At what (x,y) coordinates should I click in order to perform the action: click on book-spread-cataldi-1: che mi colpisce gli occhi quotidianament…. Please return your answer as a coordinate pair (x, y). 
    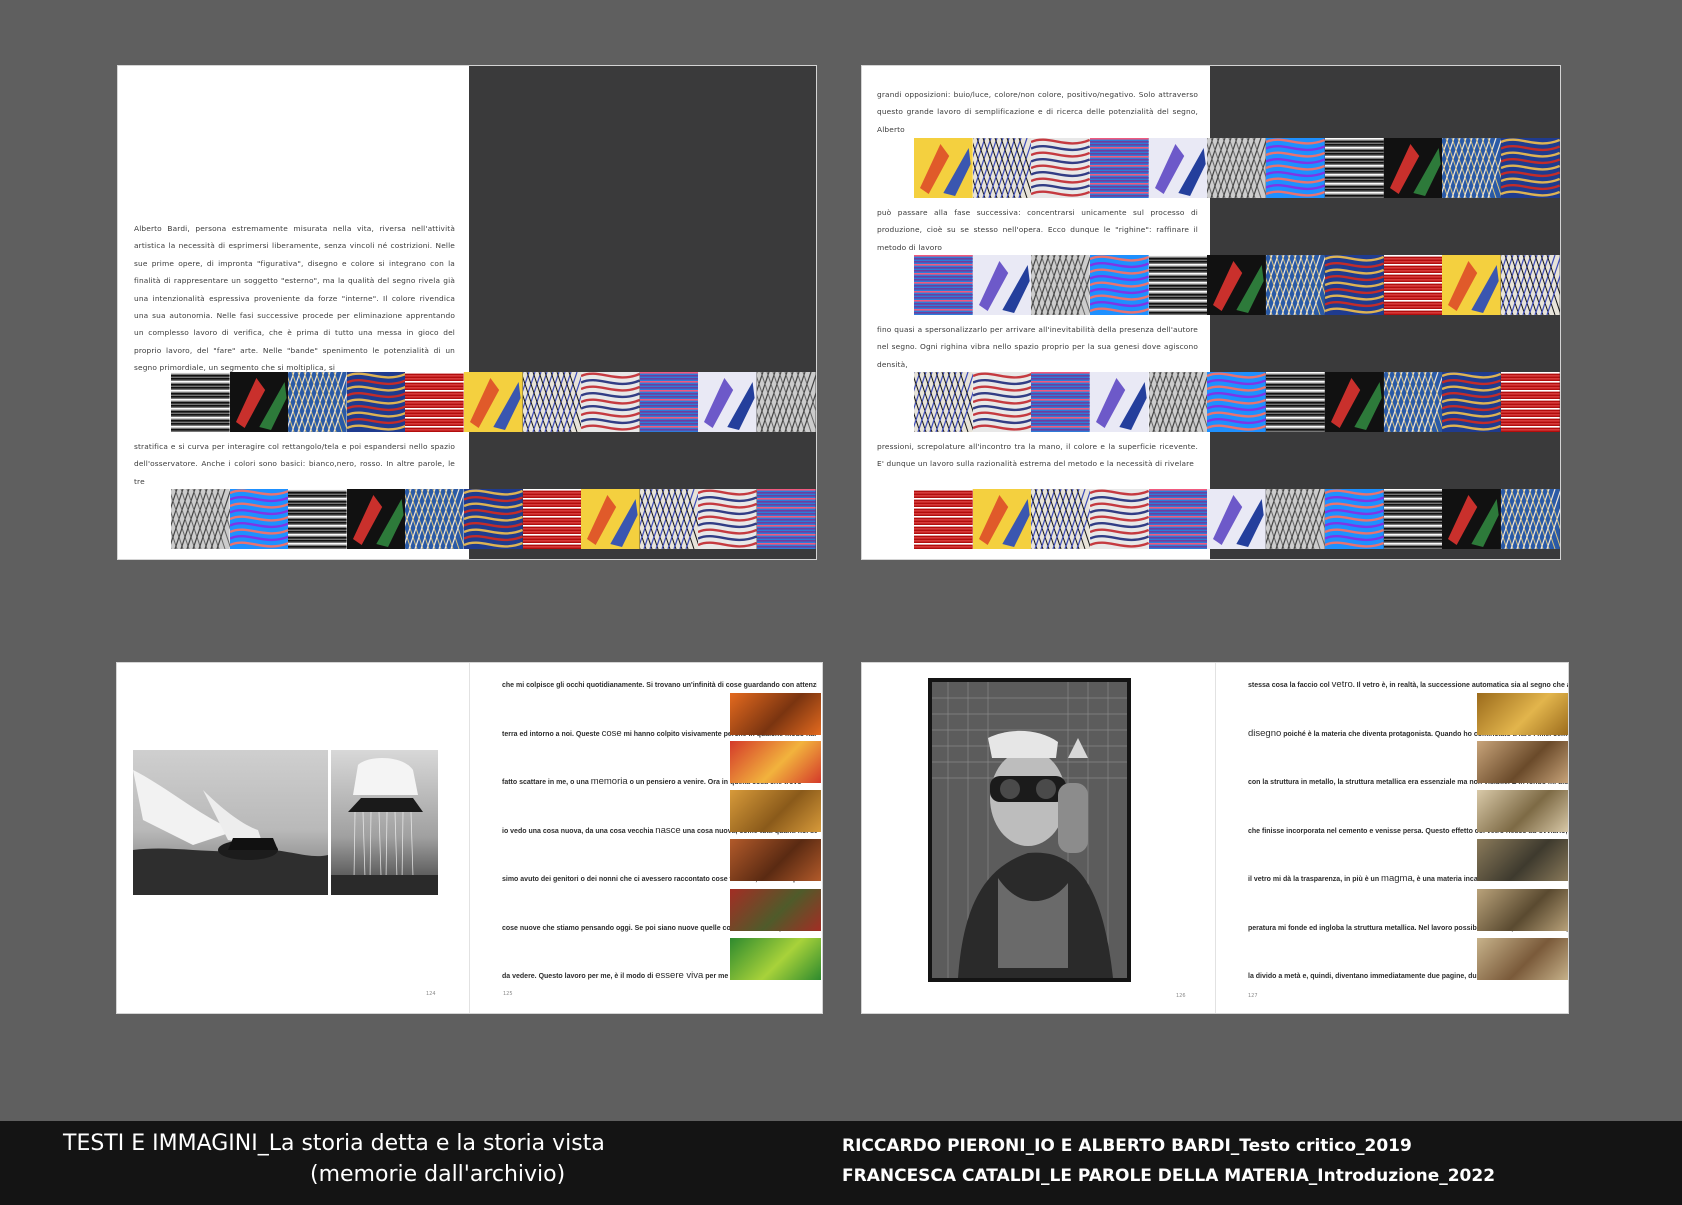
    Looking at the image, I should click on (469, 838).